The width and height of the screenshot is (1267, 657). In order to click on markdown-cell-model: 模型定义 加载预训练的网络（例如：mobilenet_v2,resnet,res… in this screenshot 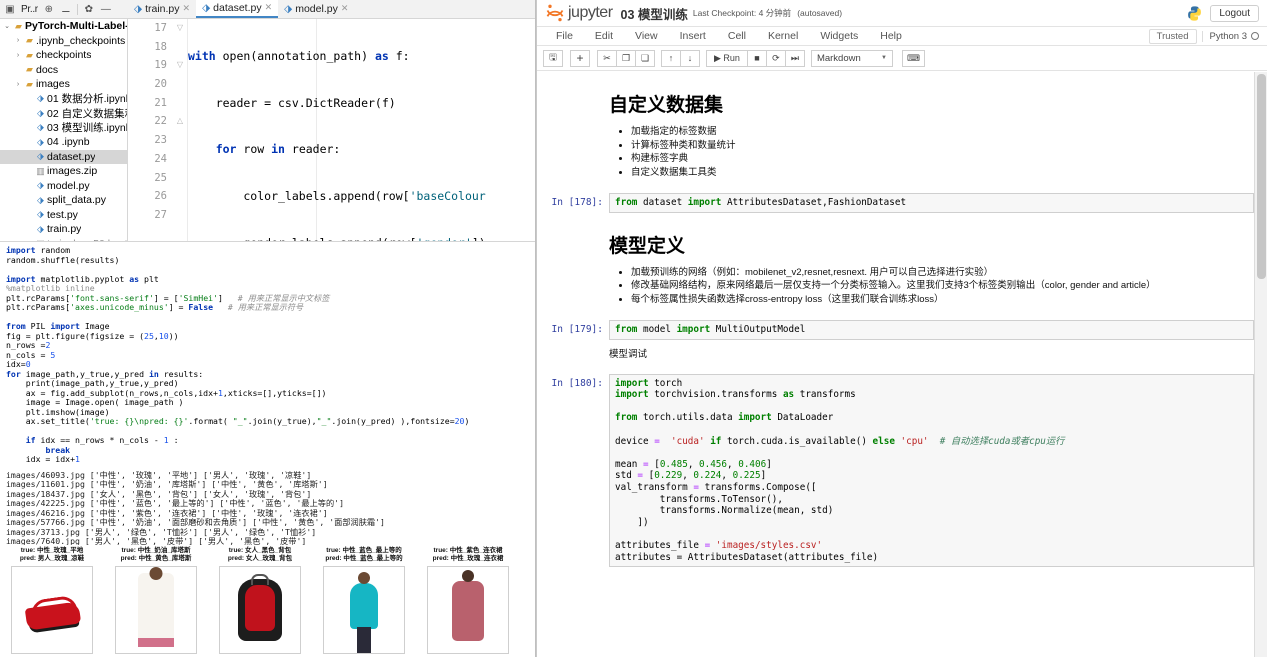, I will do `click(901, 263)`.